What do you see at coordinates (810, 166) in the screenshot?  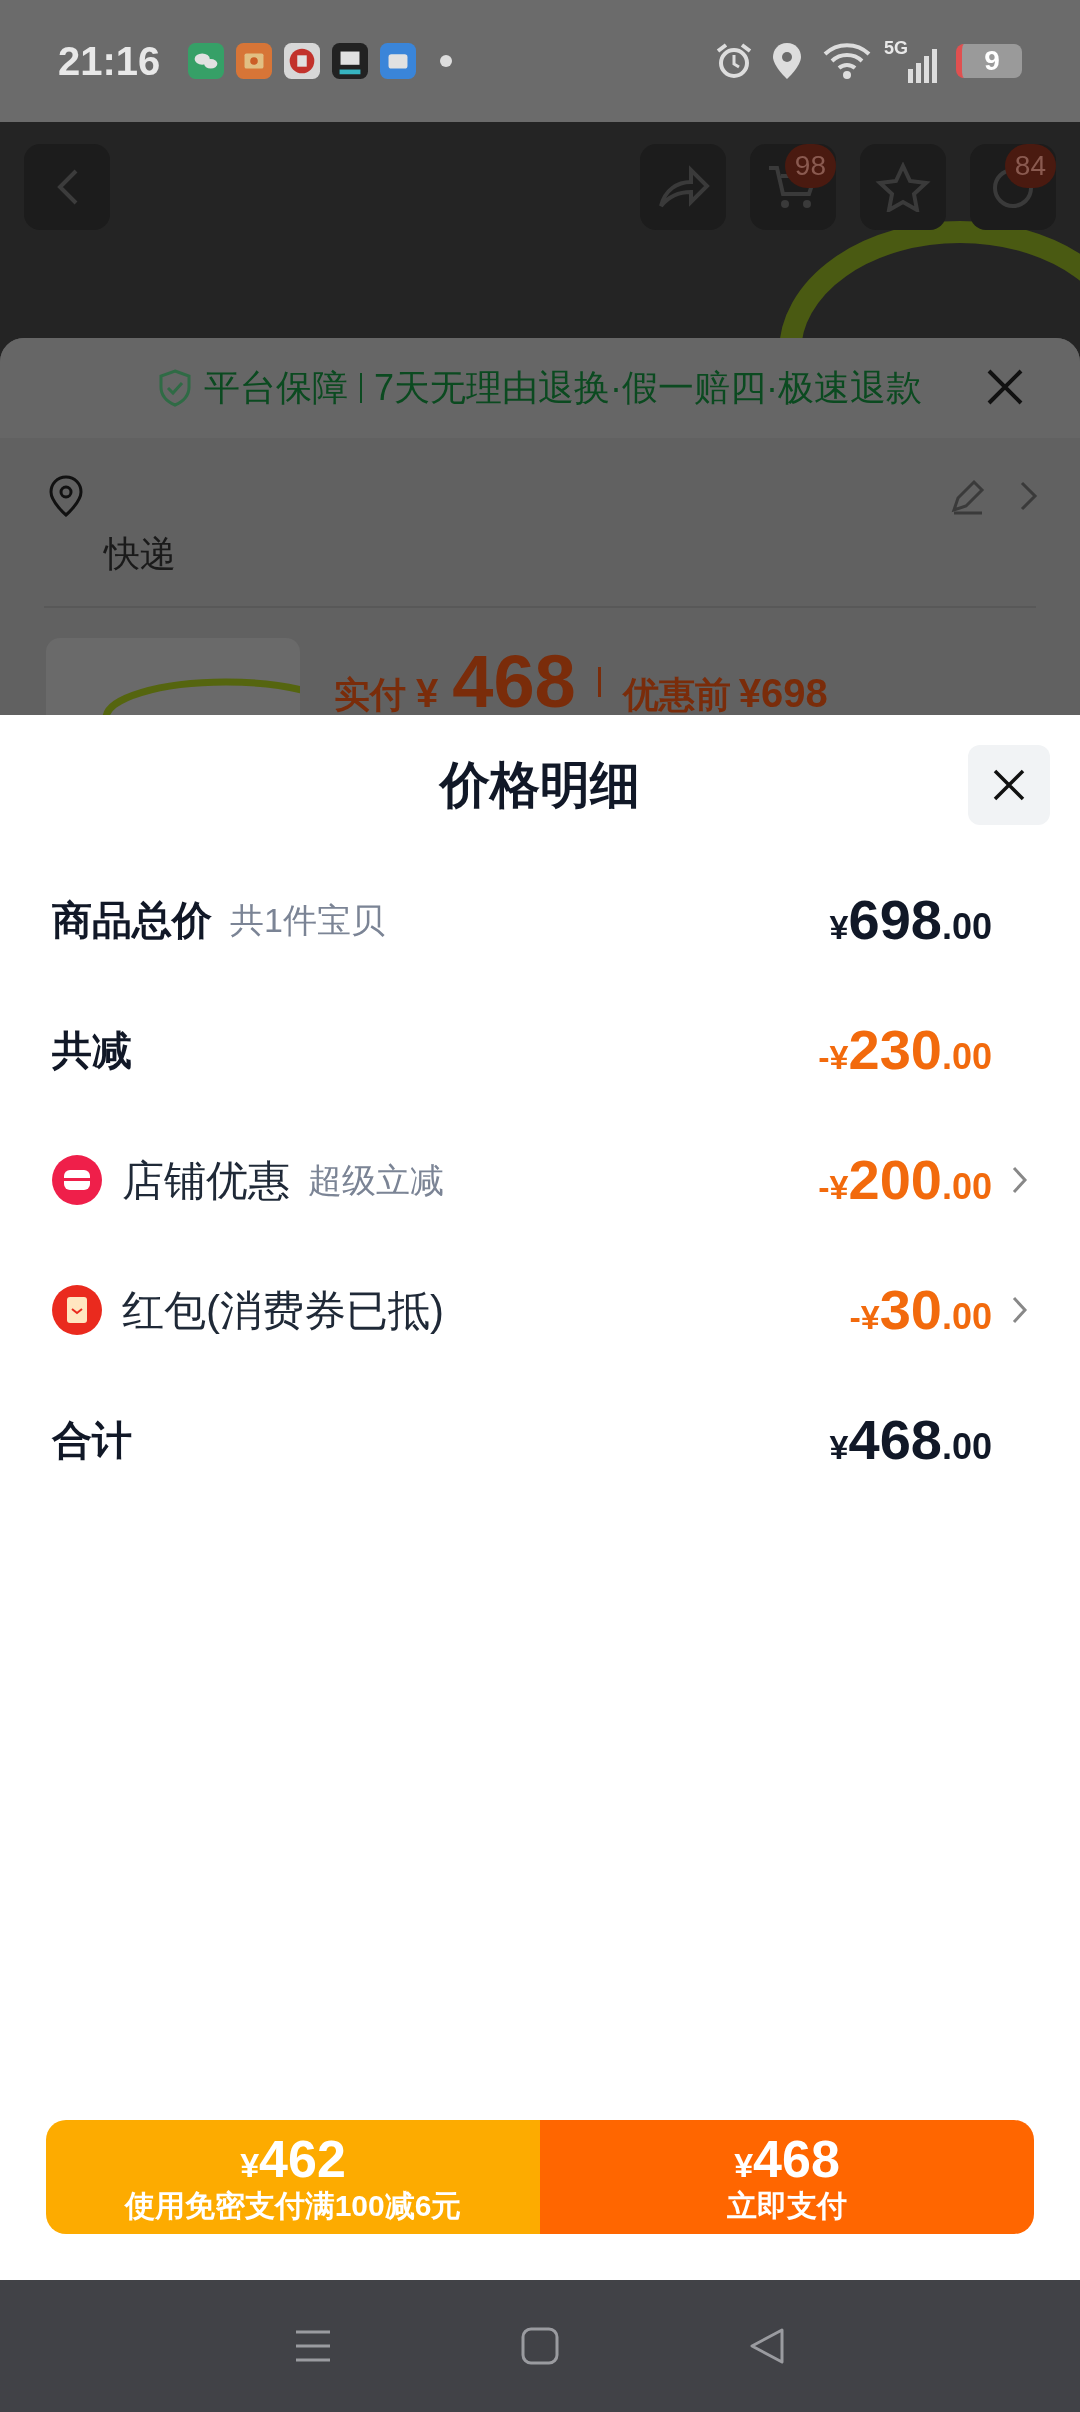 I see `count-badge: 98` at bounding box center [810, 166].